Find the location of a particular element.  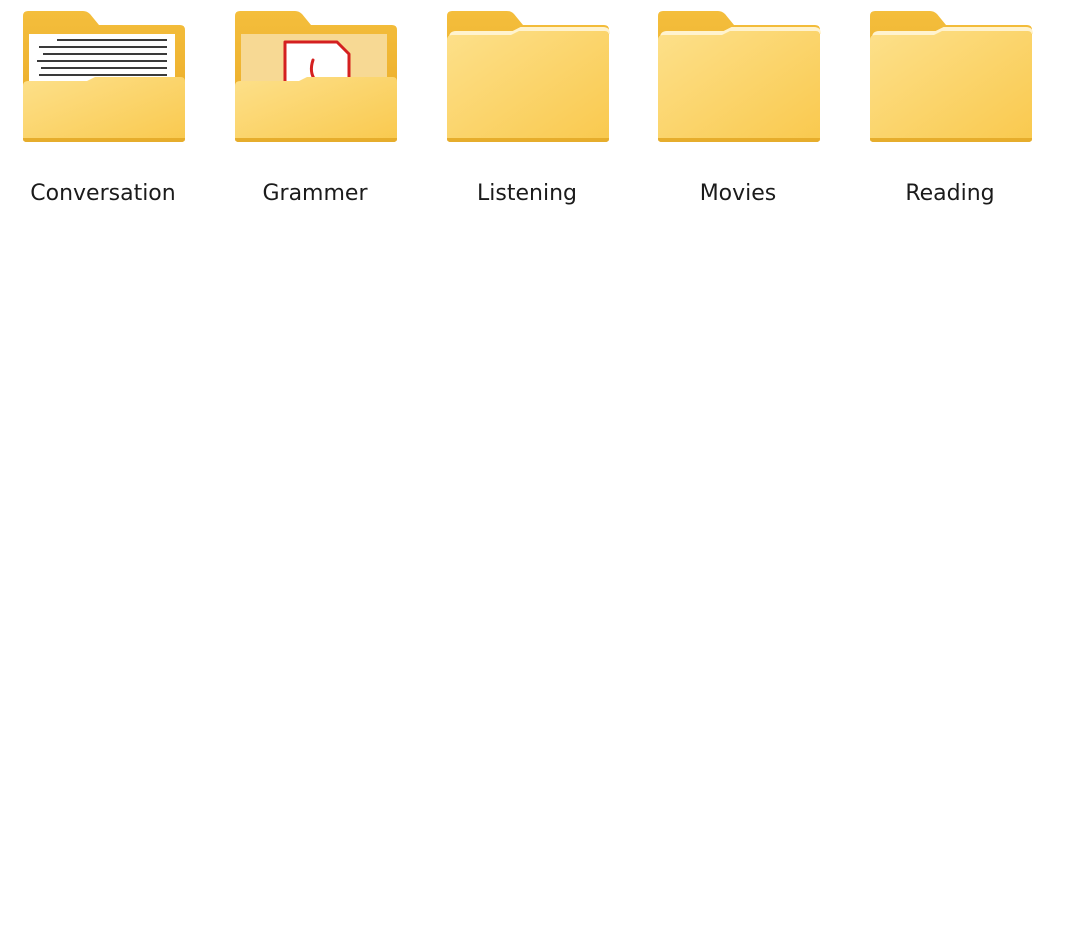

folder-label: Grammer is located at coordinates (315, 193).